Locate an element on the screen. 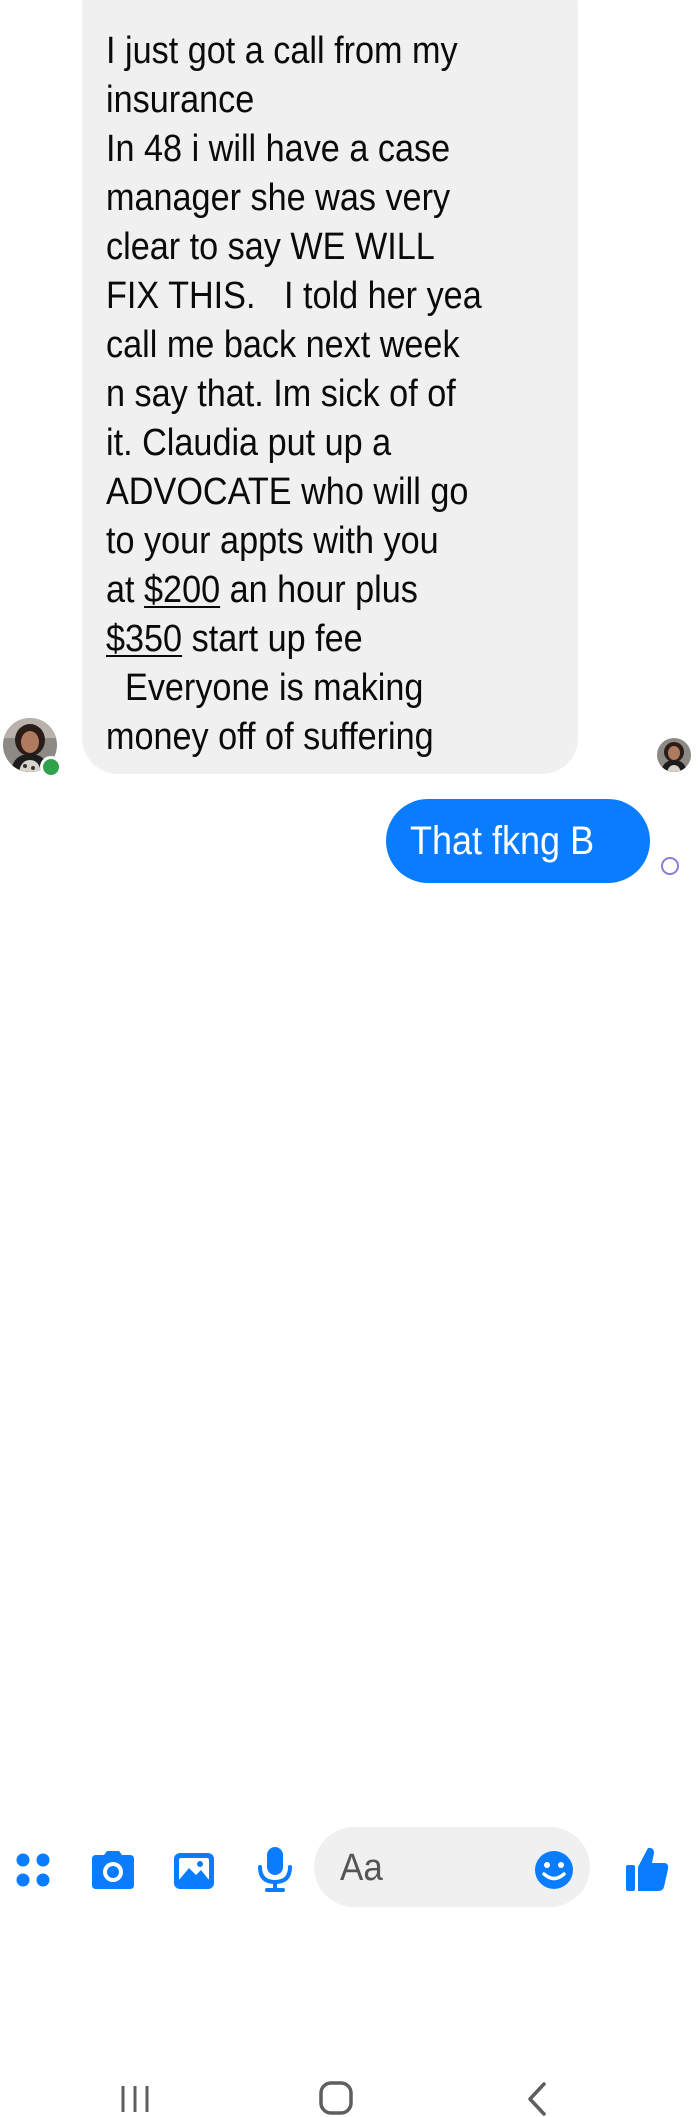  message-line: clear to say WE WILL is located at coordinates (270, 247).